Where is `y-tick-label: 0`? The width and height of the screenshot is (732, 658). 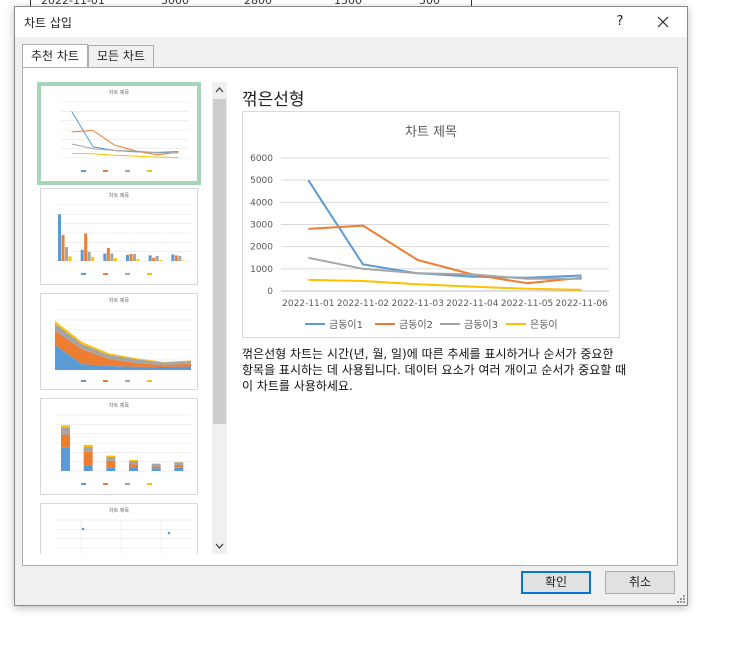 y-tick-label: 0 is located at coordinates (270, 292).